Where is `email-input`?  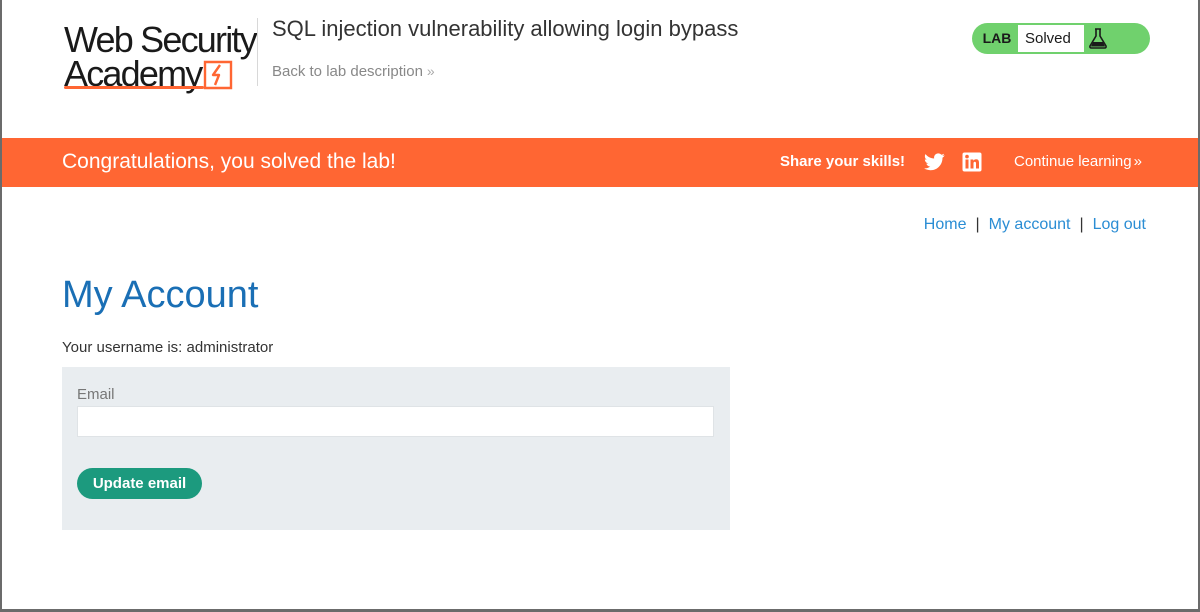
email-input is located at coordinates (395, 421).